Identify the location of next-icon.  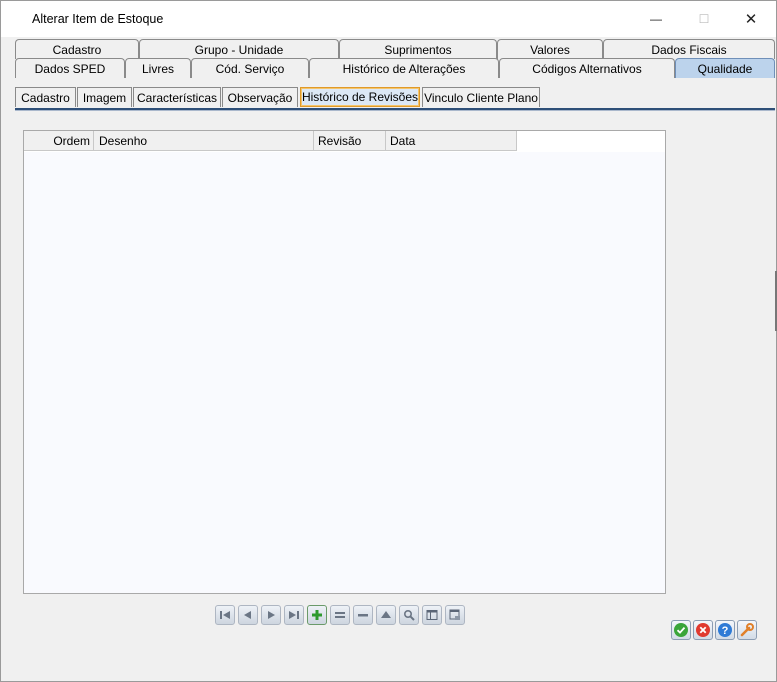
(271, 615).